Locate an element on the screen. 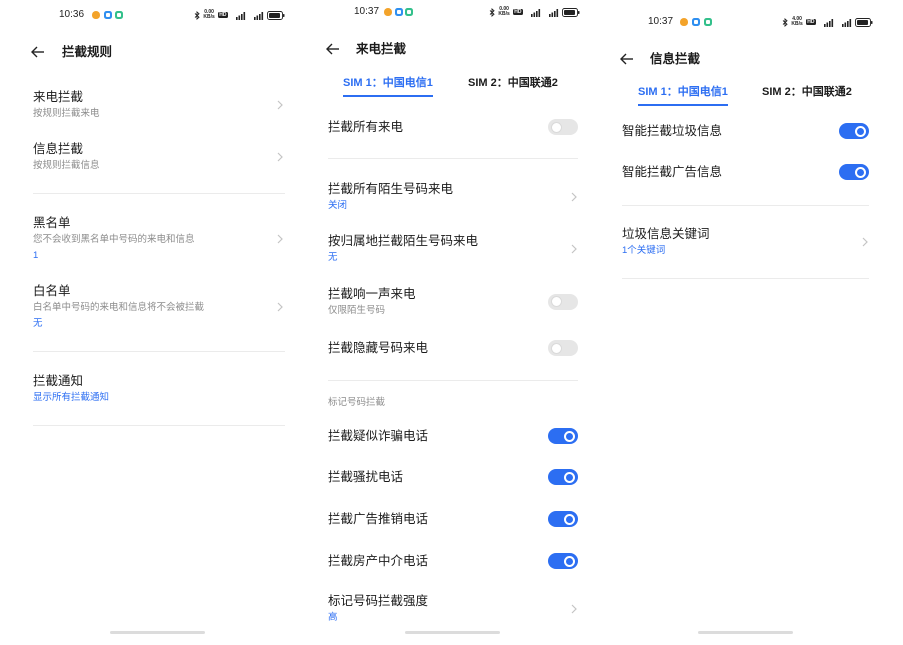 This screenshot has height=645, width=903. list-item-smart-ad-blocking: 智能拦截广告信息 is located at coordinates (745, 172).